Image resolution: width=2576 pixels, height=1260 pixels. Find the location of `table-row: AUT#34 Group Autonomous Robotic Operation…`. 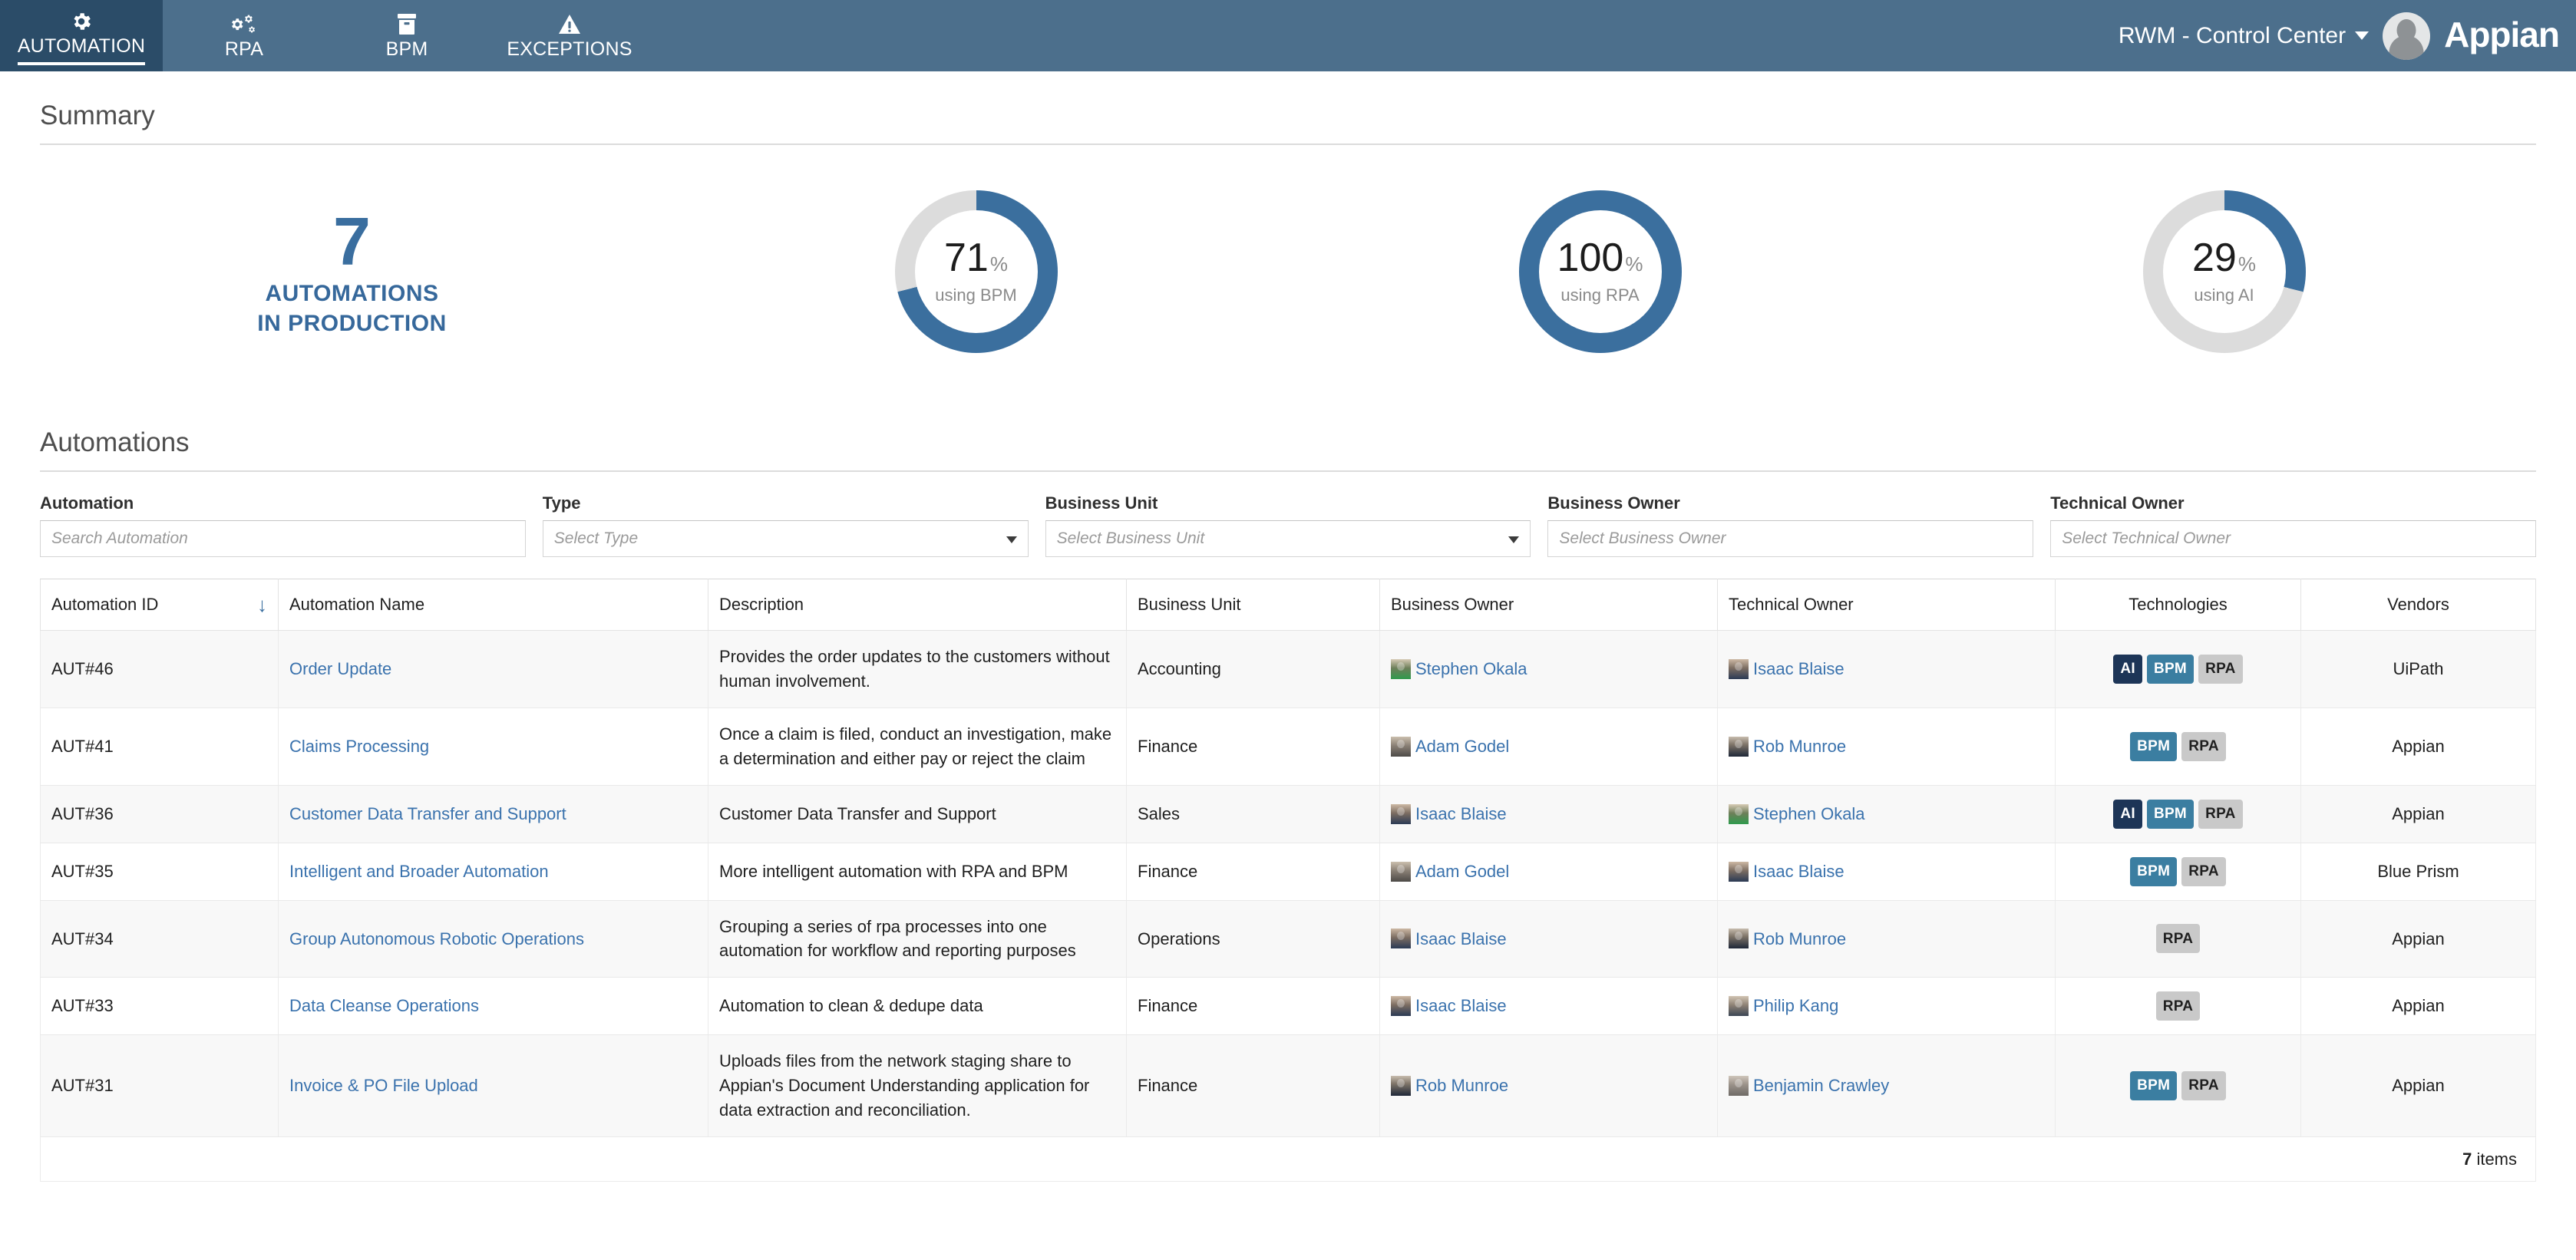

table-row: AUT#34 Group Autonomous Robotic Operation… is located at coordinates (1288, 939).